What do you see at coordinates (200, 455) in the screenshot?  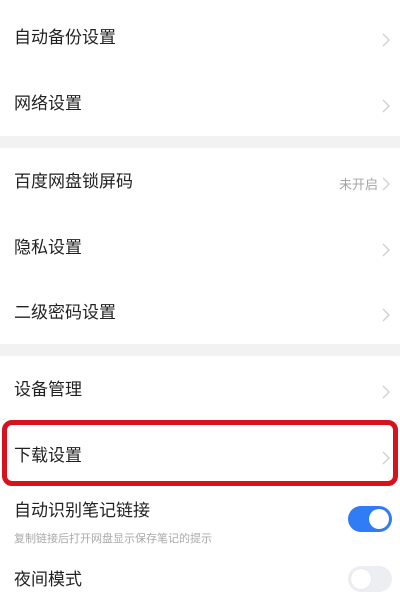 I see `settings-row-download: 下载设置` at bounding box center [200, 455].